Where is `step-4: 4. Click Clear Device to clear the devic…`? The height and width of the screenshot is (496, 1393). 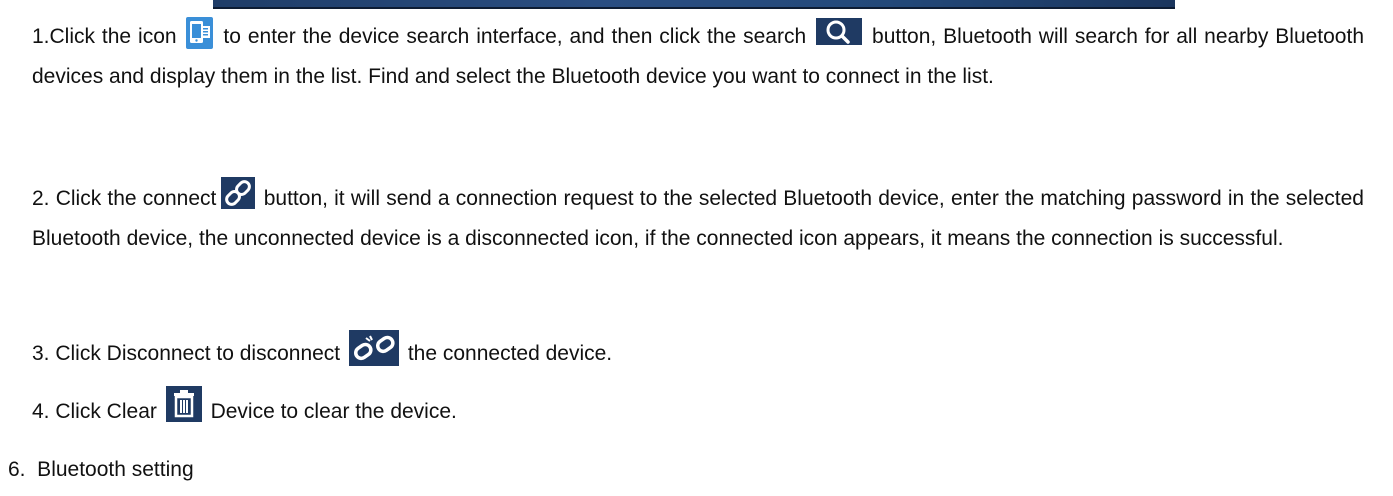
step-4: 4. Click Clear Device to clear the devic… is located at coordinates (698, 409).